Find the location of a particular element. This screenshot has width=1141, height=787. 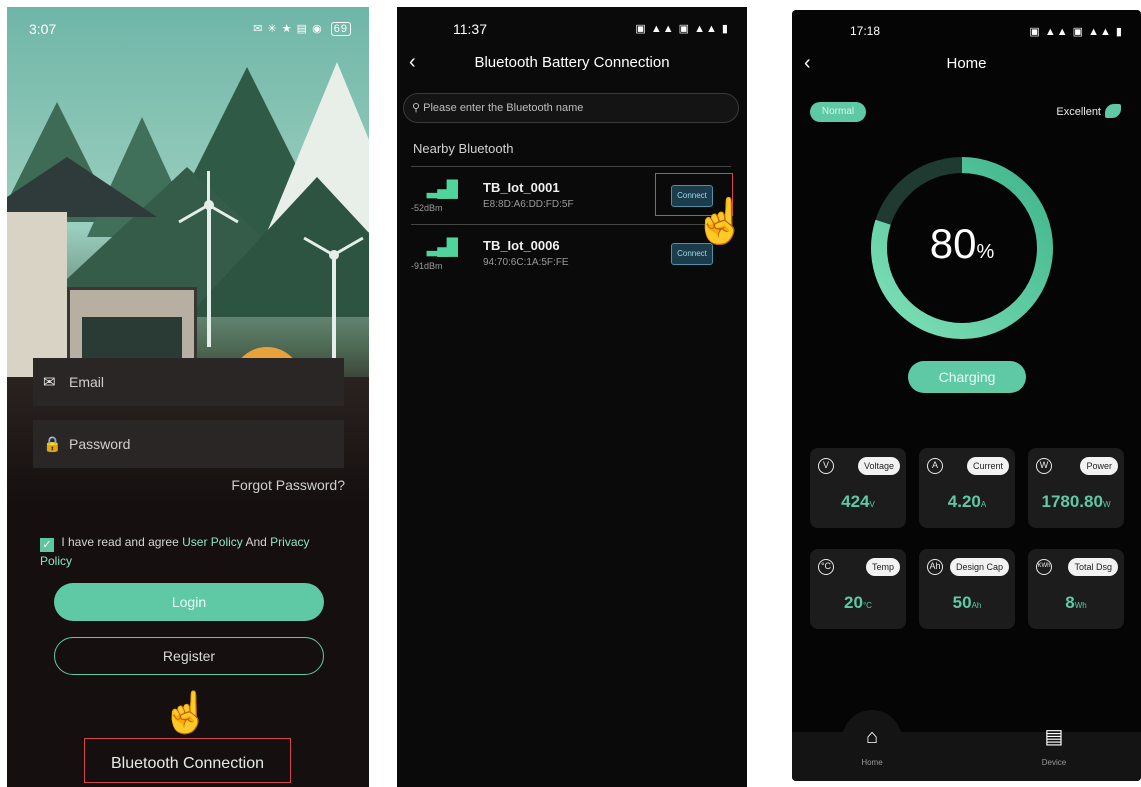

status-icons: ✉ ✳ ★ ▤ ◉ 69 is located at coordinates (302, 29).